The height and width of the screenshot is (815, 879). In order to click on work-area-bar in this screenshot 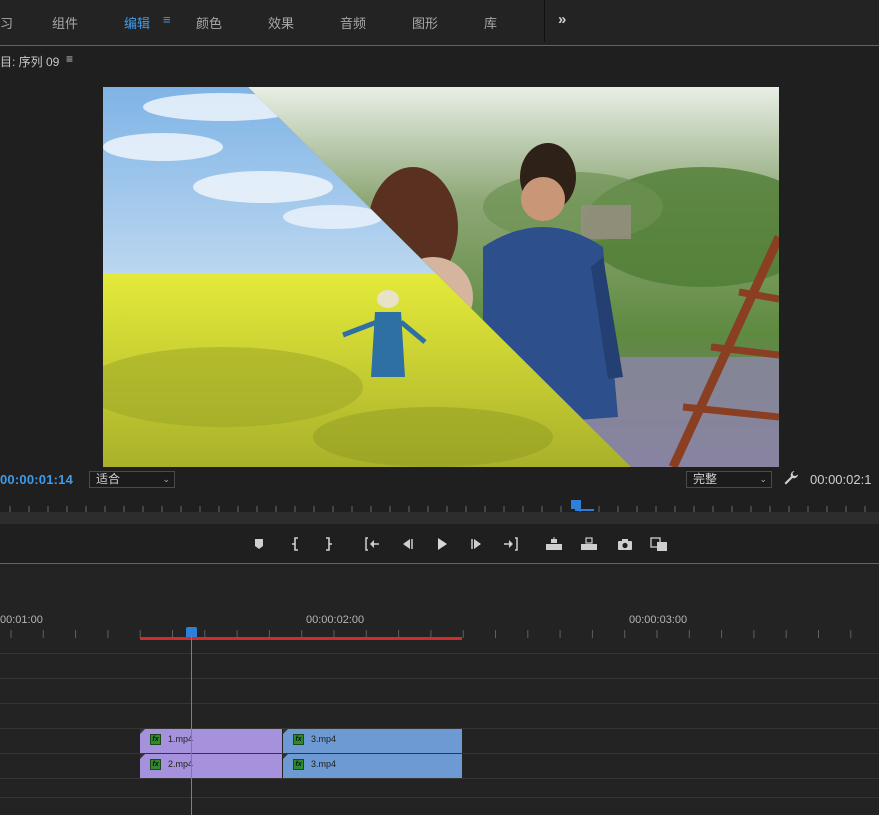, I will do `click(301, 638)`.